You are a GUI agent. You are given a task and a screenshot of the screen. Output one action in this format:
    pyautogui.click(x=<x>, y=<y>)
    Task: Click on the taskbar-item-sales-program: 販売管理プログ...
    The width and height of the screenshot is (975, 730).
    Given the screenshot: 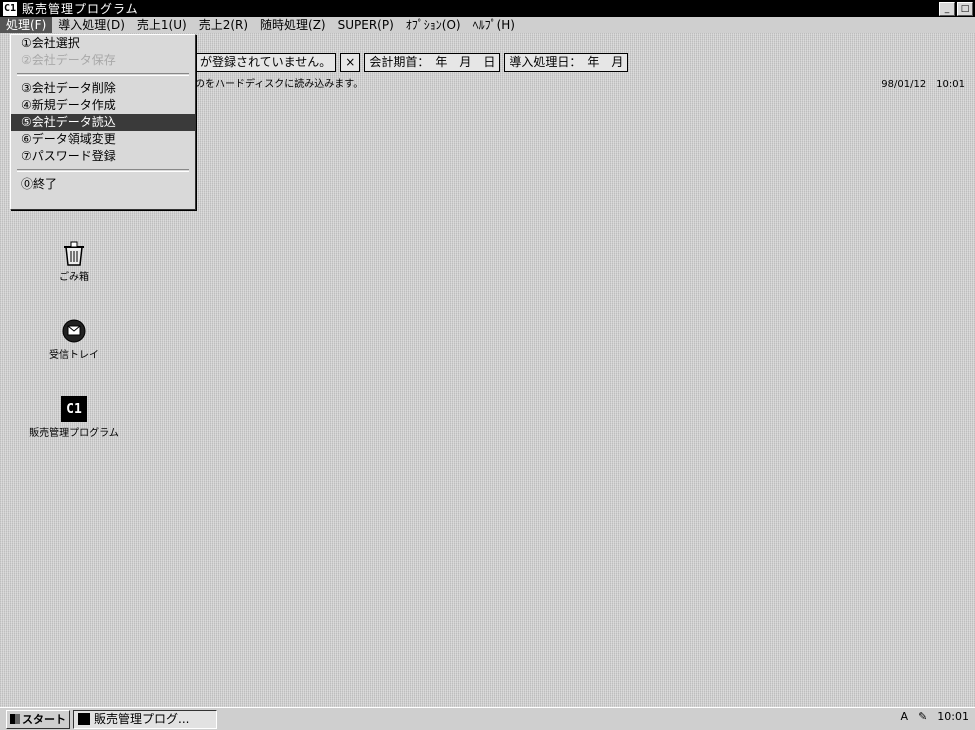 What is the action you would take?
    pyautogui.click(x=145, y=719)
    